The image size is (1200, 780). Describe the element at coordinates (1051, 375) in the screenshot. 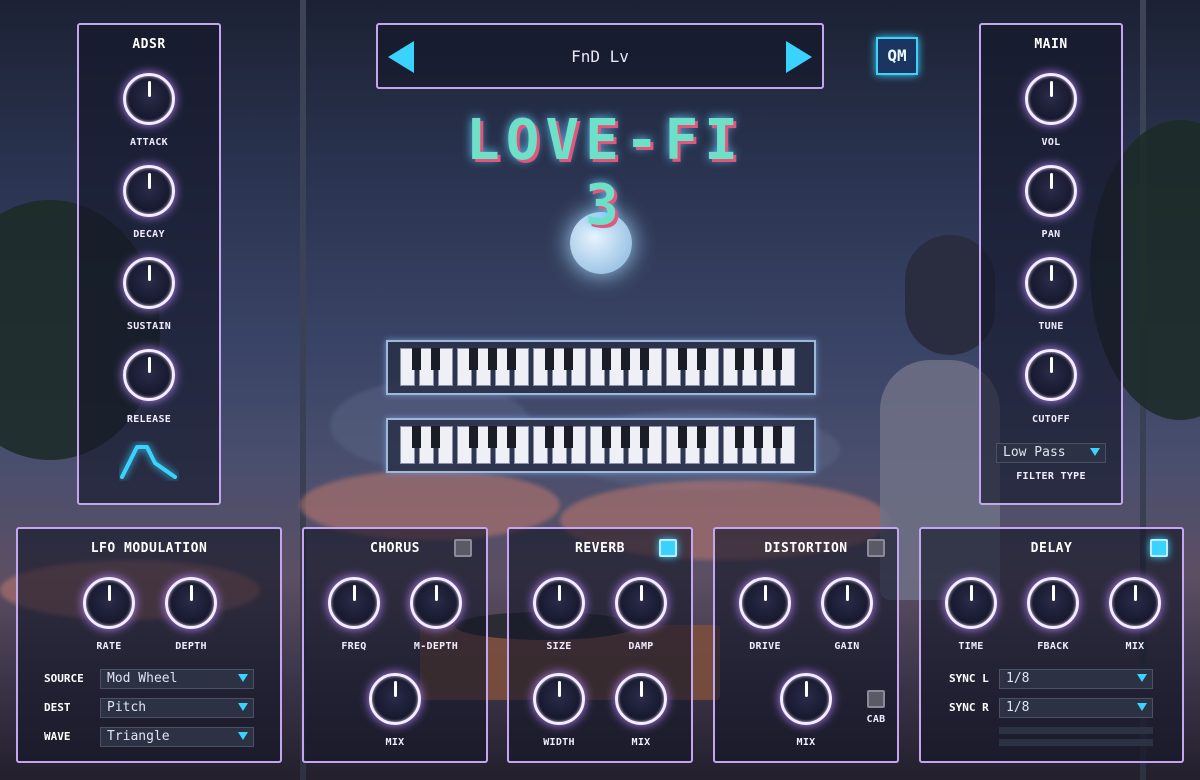

I see `cutoff-knob` at that location.